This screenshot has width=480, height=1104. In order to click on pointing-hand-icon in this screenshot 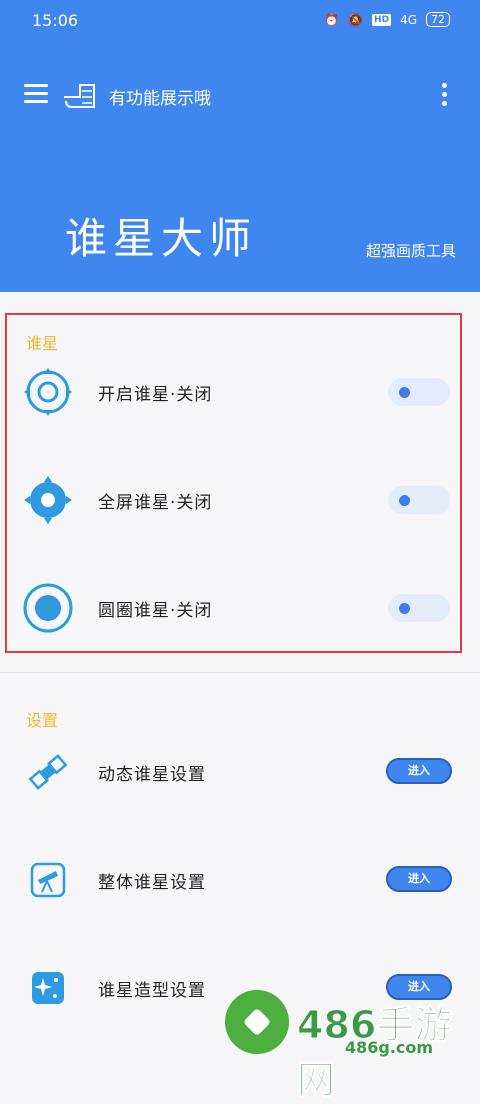, I will do `click(79, 96)`.